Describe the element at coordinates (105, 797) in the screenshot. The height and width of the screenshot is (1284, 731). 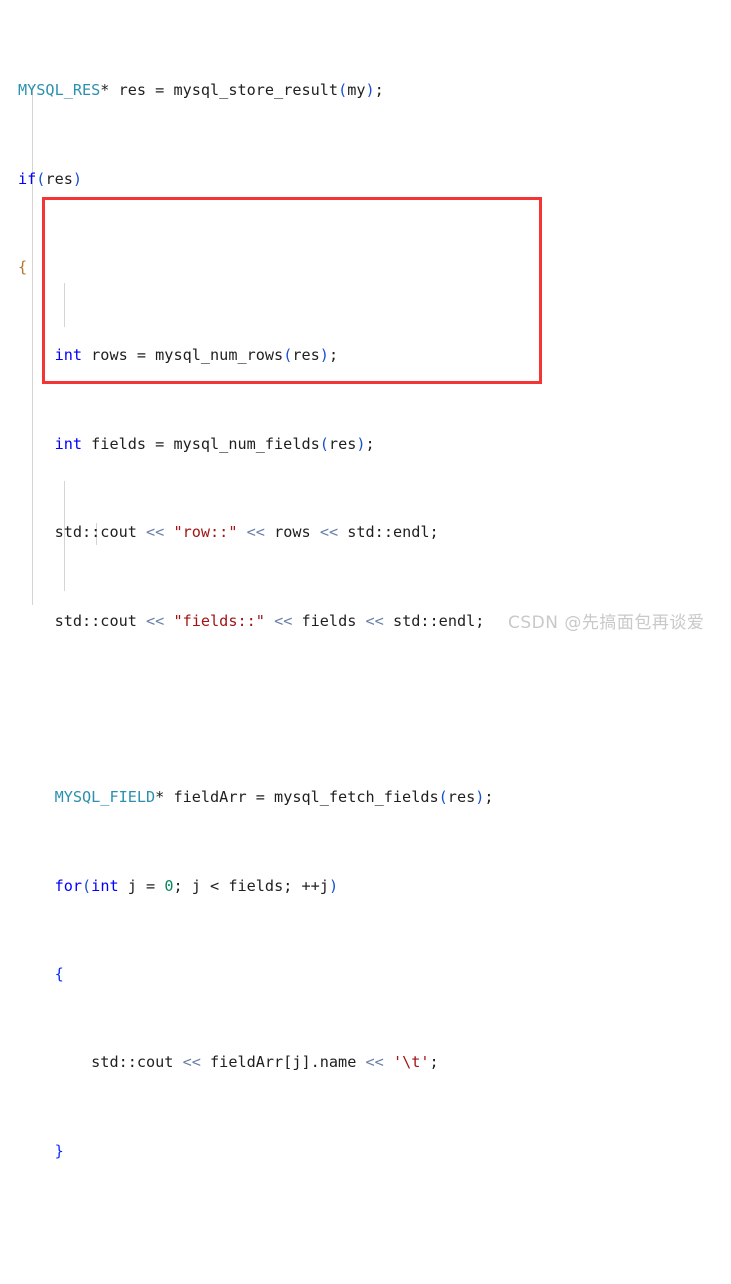
I see `type-token: MYSQL_FIELD` at that location.